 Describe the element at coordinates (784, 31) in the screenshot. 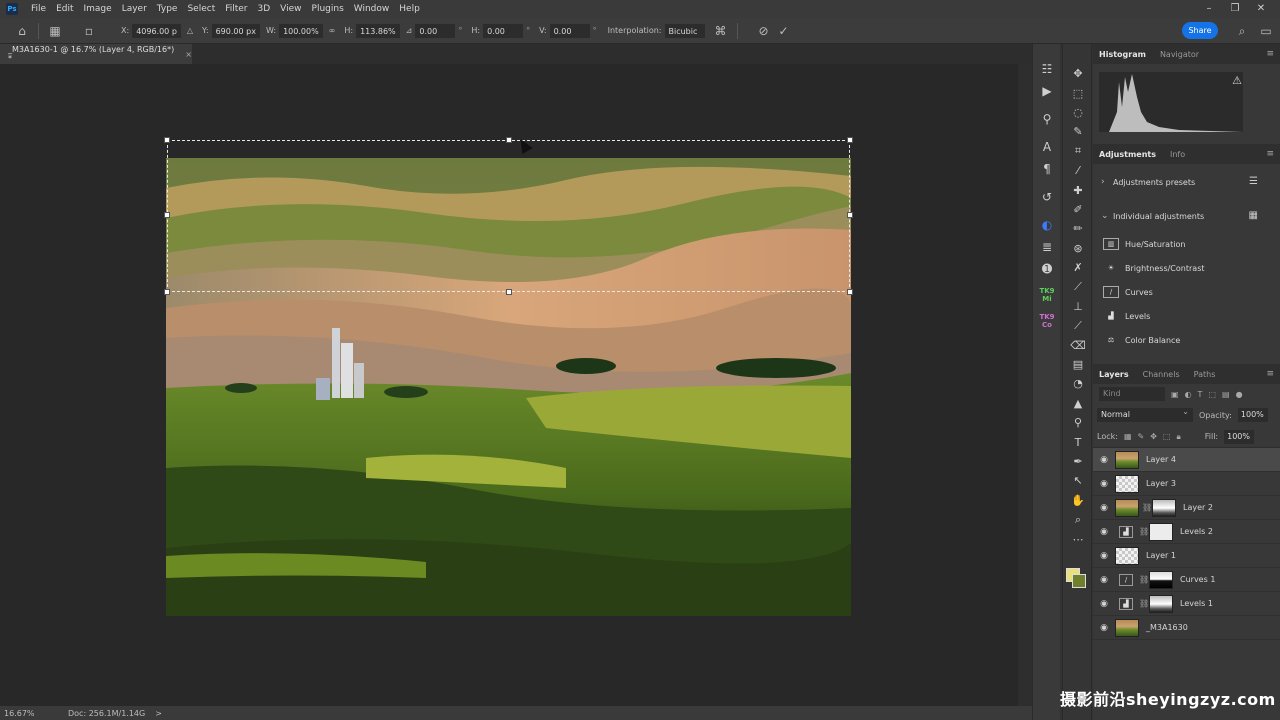

I see `commit-transform-icon: ✓` at that location.